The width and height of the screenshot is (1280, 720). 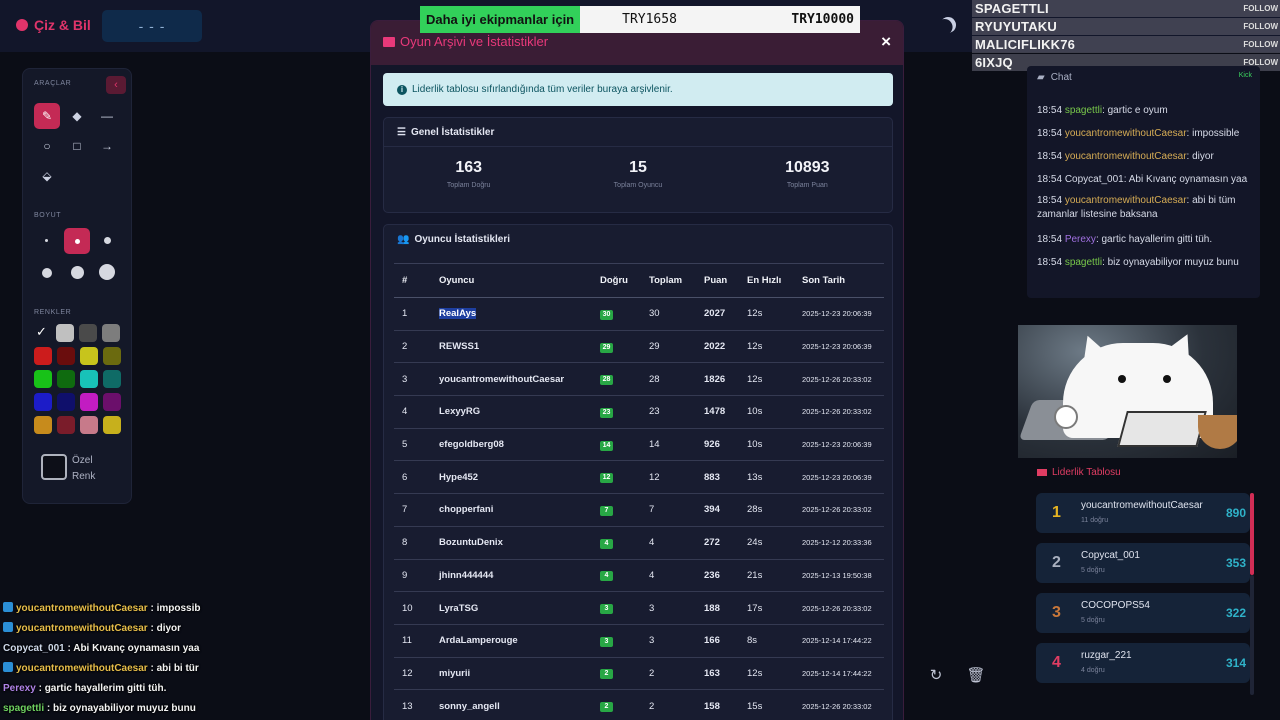 What do you see at coordinates (116, 85) in the screenshot?
I see `collapse-panel-button: ‹` at bounding box center [116, 85].